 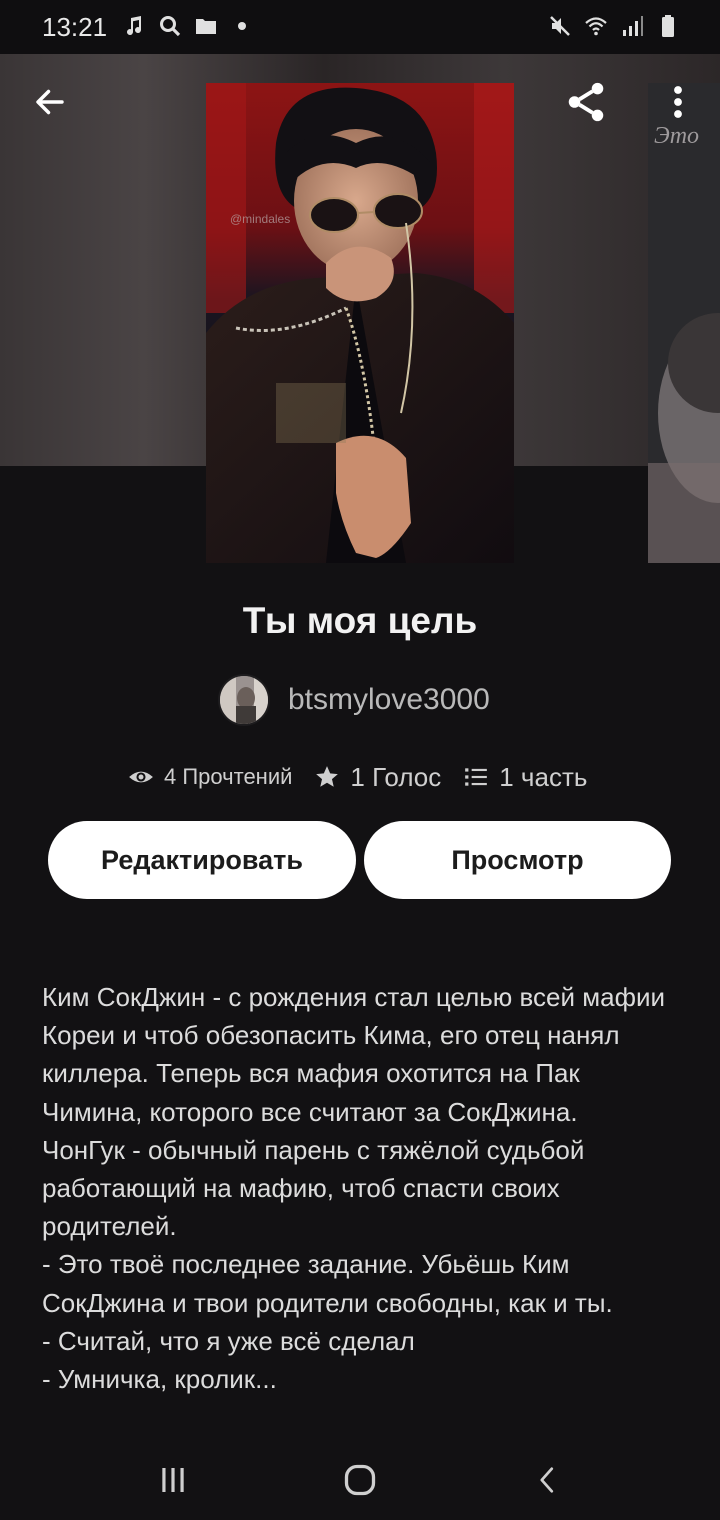 What do you see at coordinates (614, 26) in the screenshot?
I see `status-right-icons` at bounding box center [614, 26].